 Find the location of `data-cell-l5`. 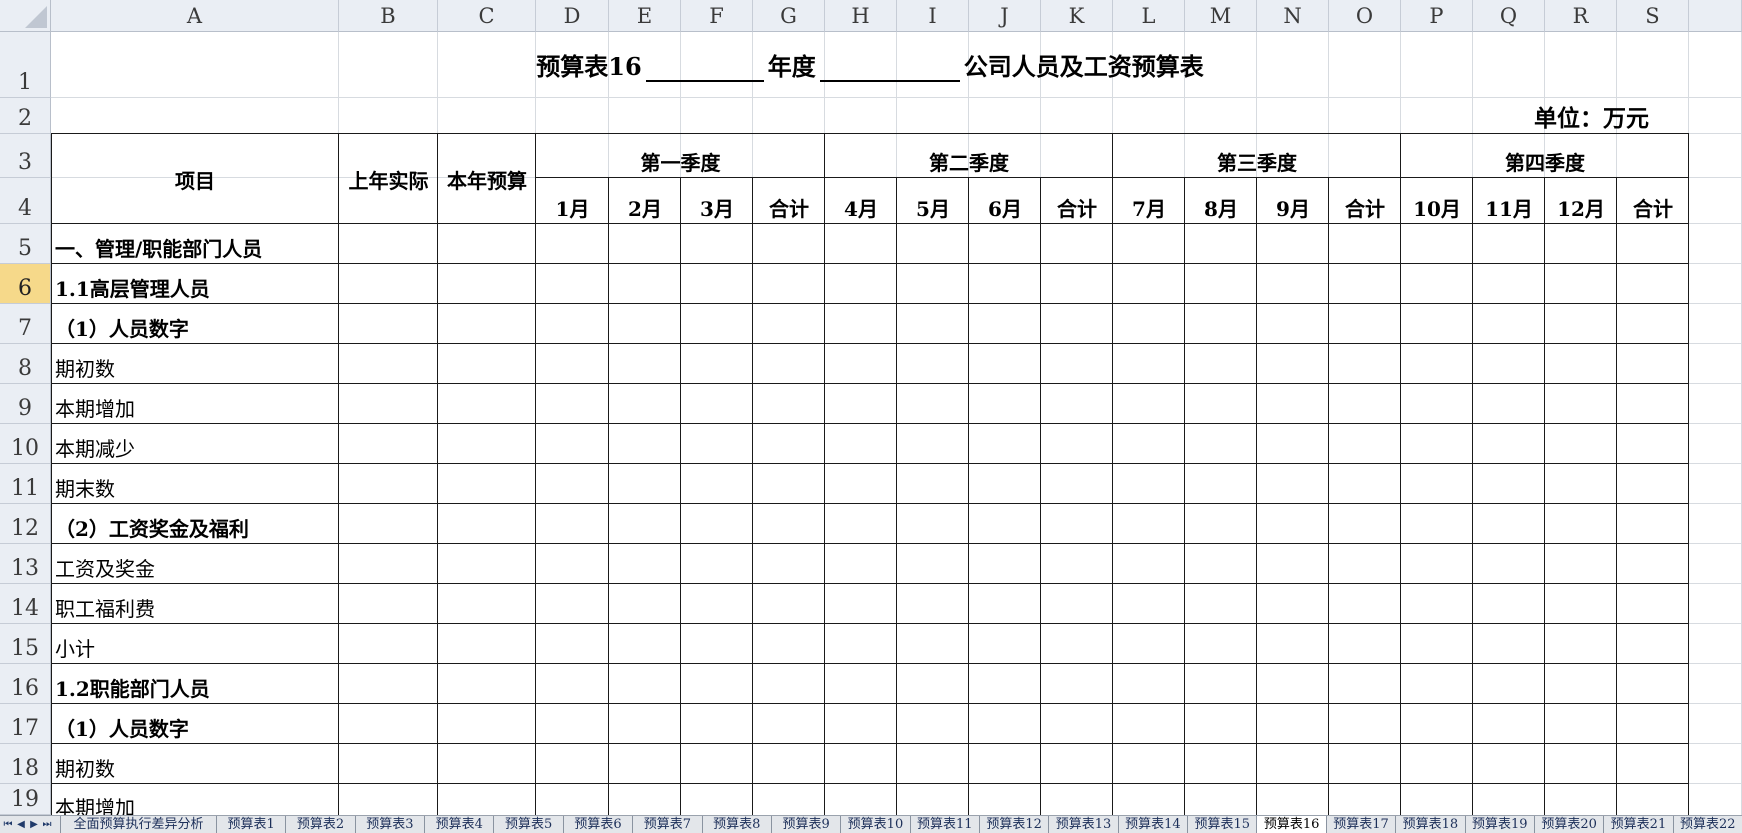

data-cell-l5 is located at coordinates (1149, 244).